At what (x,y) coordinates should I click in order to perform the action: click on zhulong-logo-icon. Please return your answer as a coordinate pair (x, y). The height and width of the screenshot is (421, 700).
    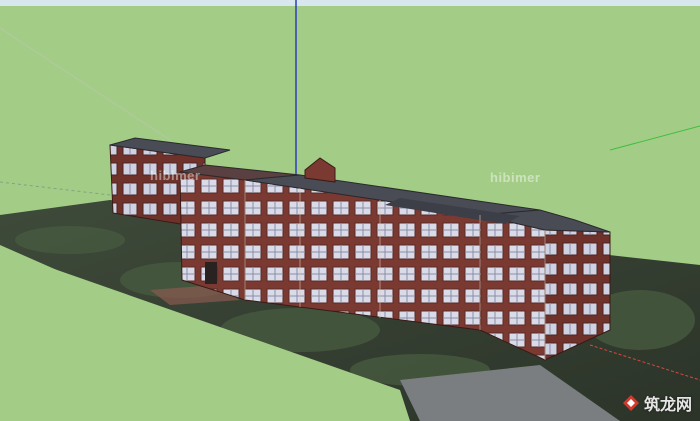
    Looking at the image, I should click on (631, 403).